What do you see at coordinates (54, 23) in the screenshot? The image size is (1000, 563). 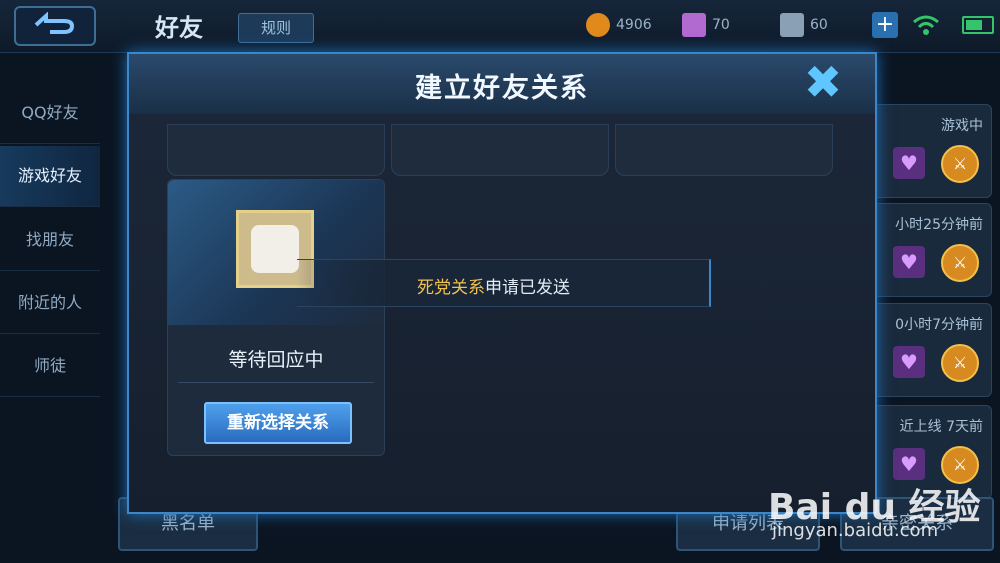 I see `back-arrow-icon` at bounding box center [54, 23].